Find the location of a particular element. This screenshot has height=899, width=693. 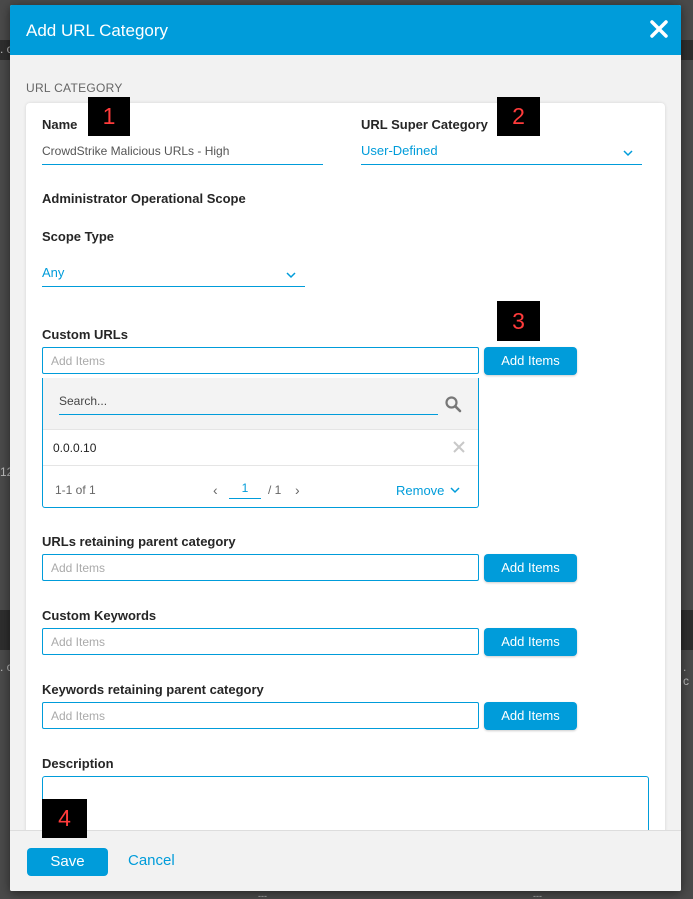

annotation-marker: 2 is located at coordinates (518, 116).